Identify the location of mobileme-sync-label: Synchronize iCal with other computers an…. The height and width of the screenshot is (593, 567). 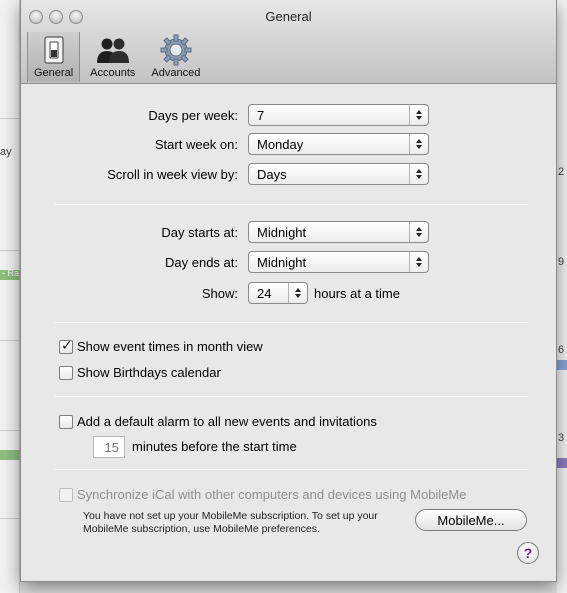
(272, 494).